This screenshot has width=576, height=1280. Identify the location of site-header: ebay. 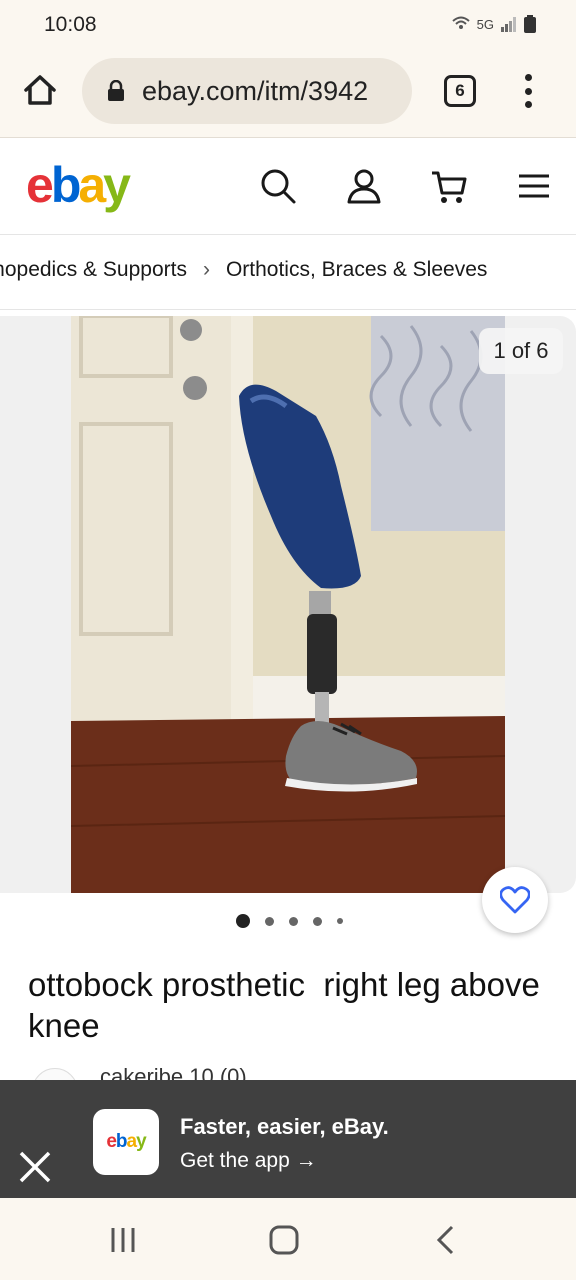
(288, 187).